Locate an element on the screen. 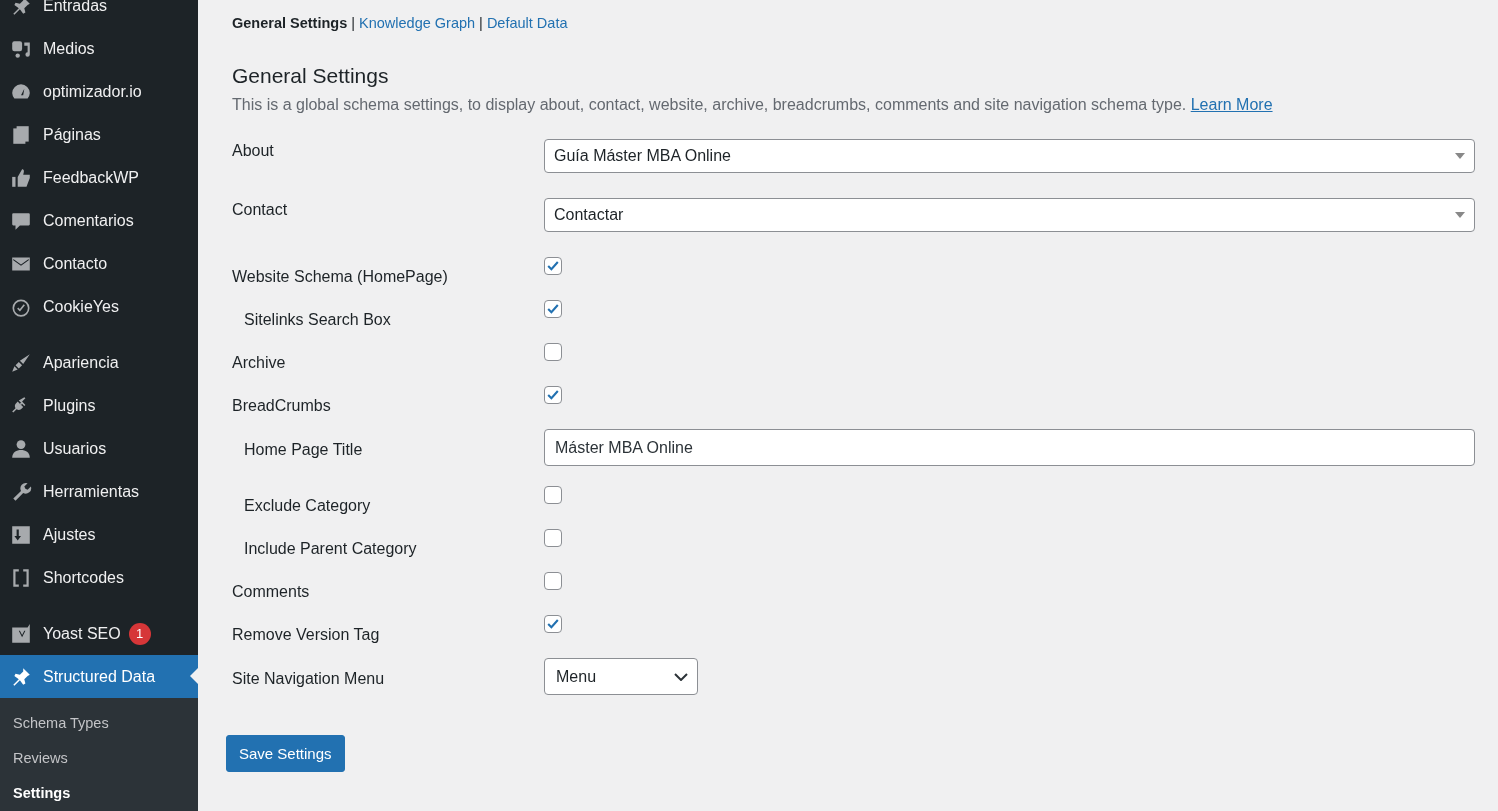 The width and height of the screenshot is (1498, 811). field-label: Include Parent Category is located at coordinates (330, 548).